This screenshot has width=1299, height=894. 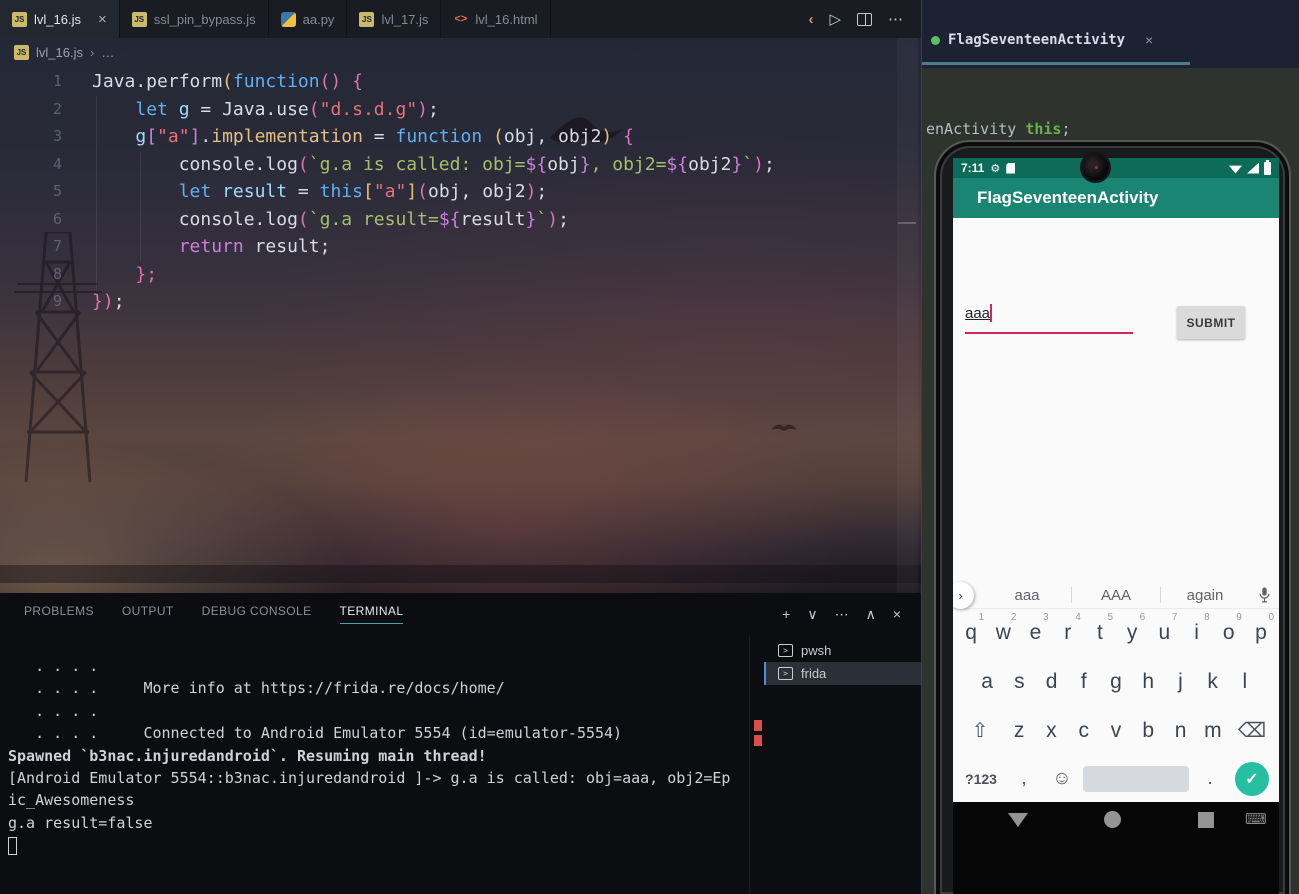 What do you see at coordinates (60, 19) in the screenshot?
I see `editor-tab-lvl_16.js: JS lvl_16.js ×` at bounding box center [60, 19].